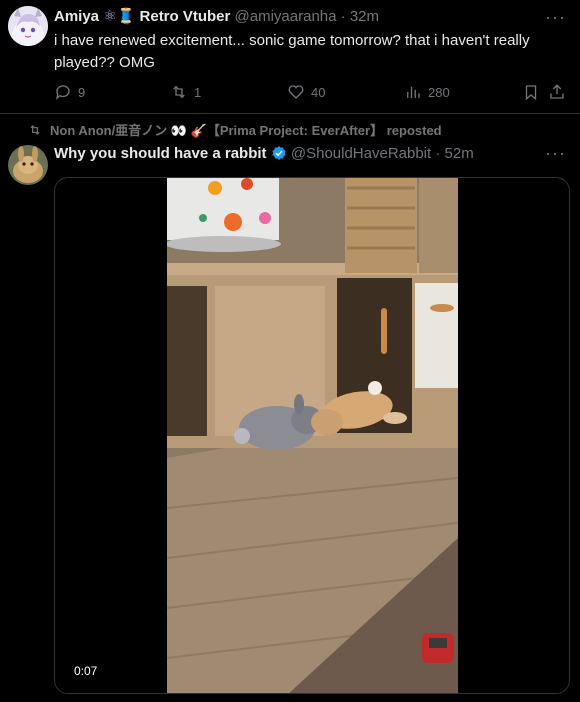  Describe the element at coordinates (296, 92) in the screenshot. I see `heart-icon` at that location.